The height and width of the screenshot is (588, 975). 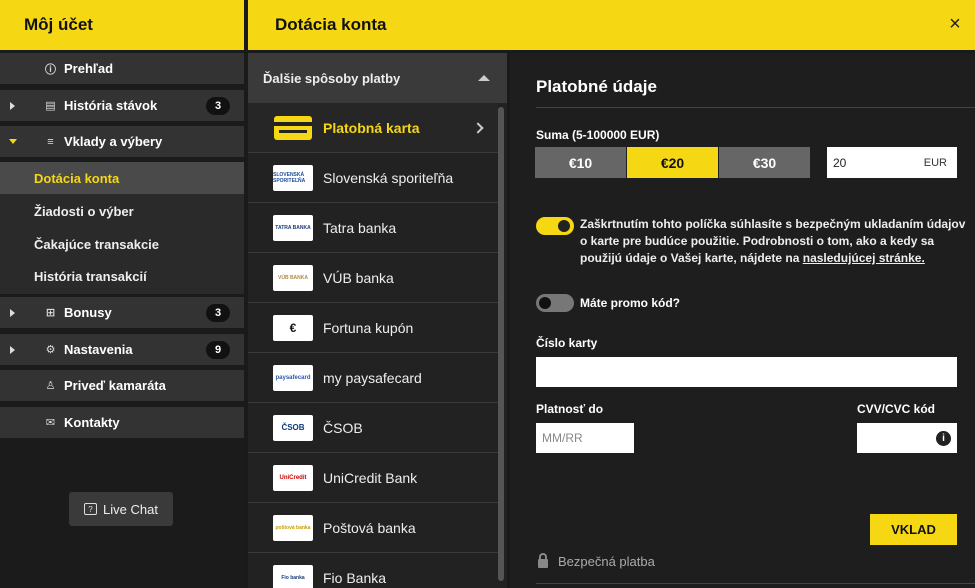 What do you see at coordinates (611, 25) in the screenshot?
I see `page-header: Dotácia konta ×` at bounding box center [611, 25].